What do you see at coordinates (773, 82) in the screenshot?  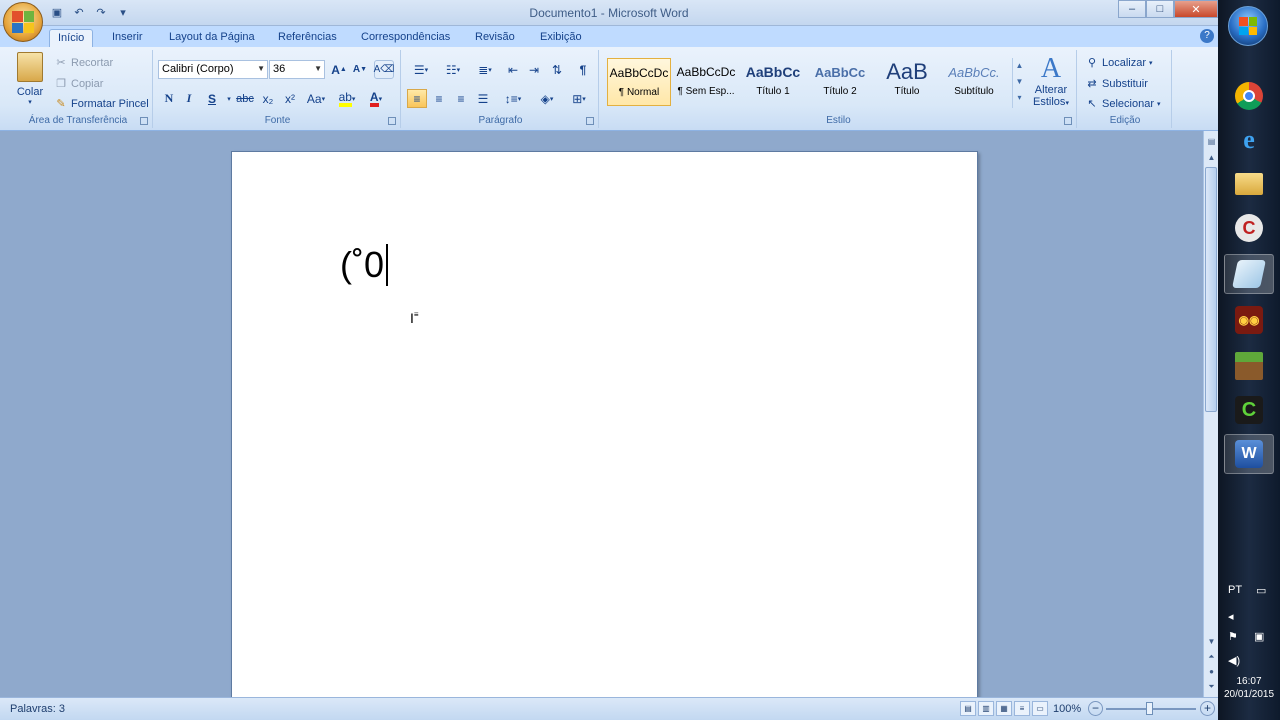 I see `style-heading-1: AaBbCc Título 1` at bounding box center [773, 82].